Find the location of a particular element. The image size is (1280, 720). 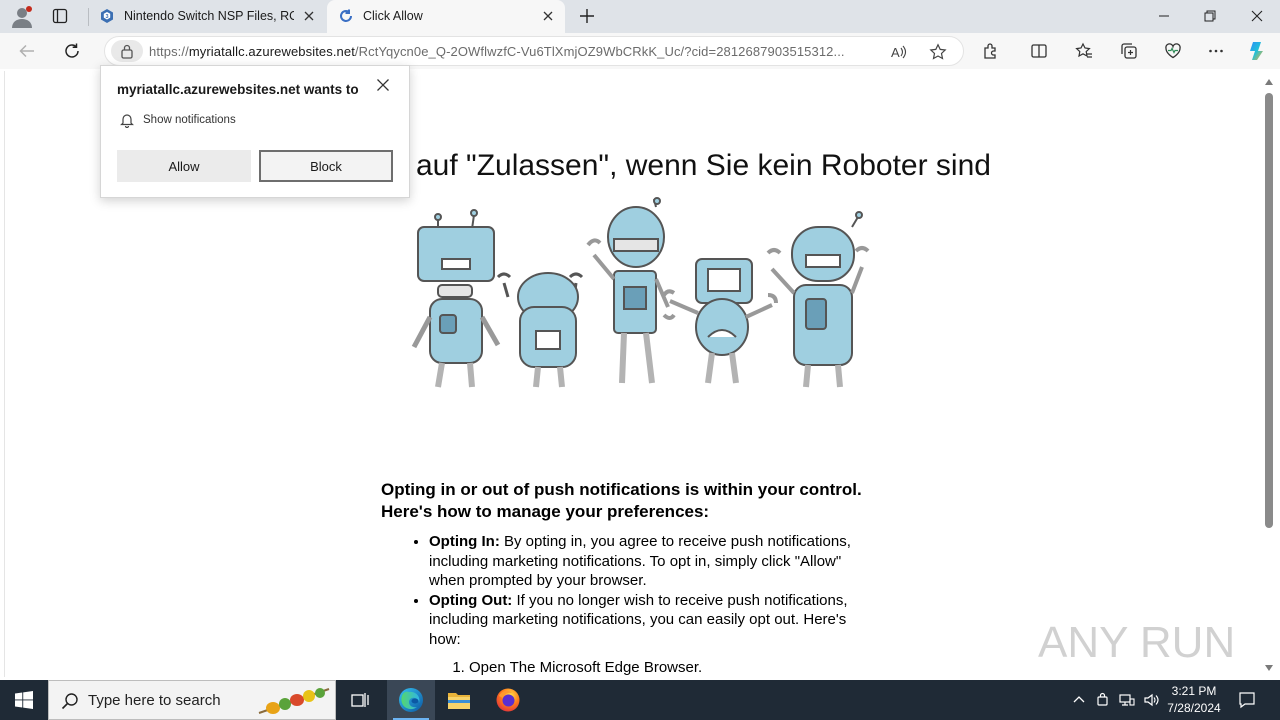

tab-nintendo: 3 Nintendo Switch NSP Files, ROM is located at coordinates (207, 16).